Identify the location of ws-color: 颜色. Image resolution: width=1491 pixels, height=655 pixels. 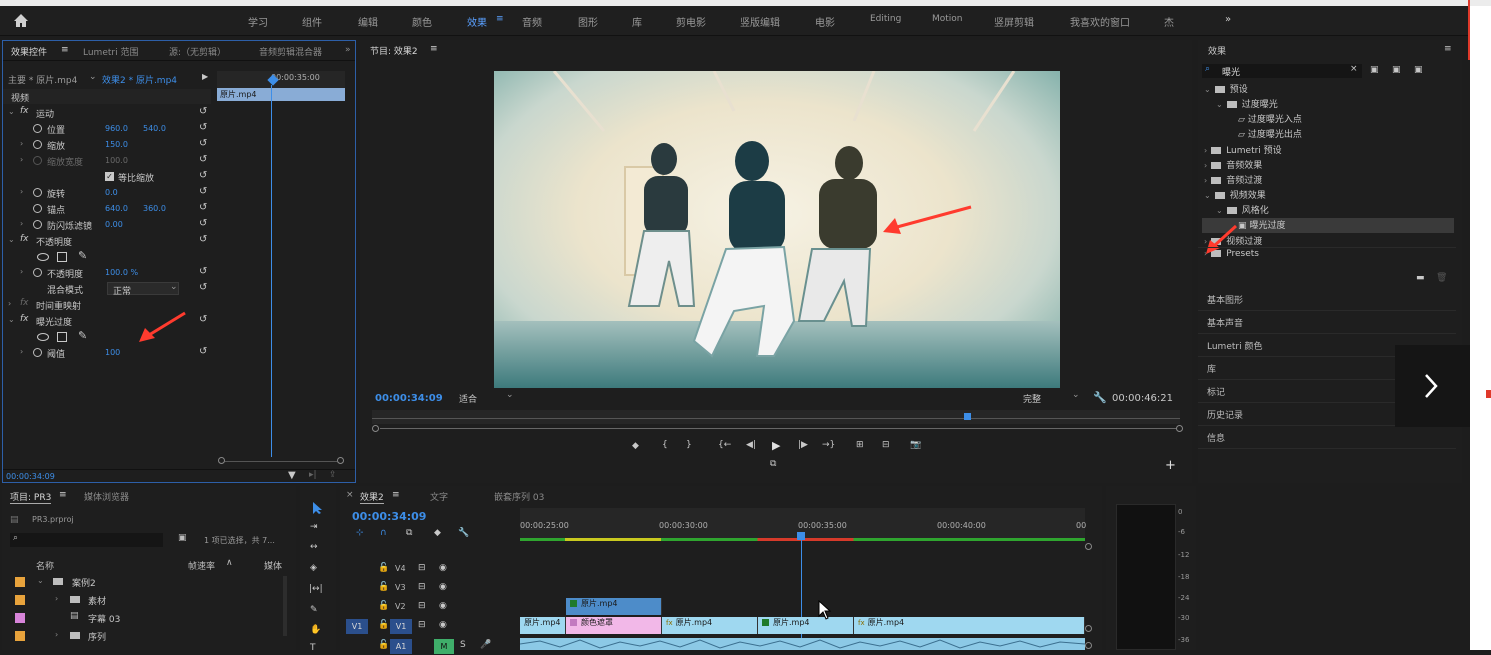
(422, 21).